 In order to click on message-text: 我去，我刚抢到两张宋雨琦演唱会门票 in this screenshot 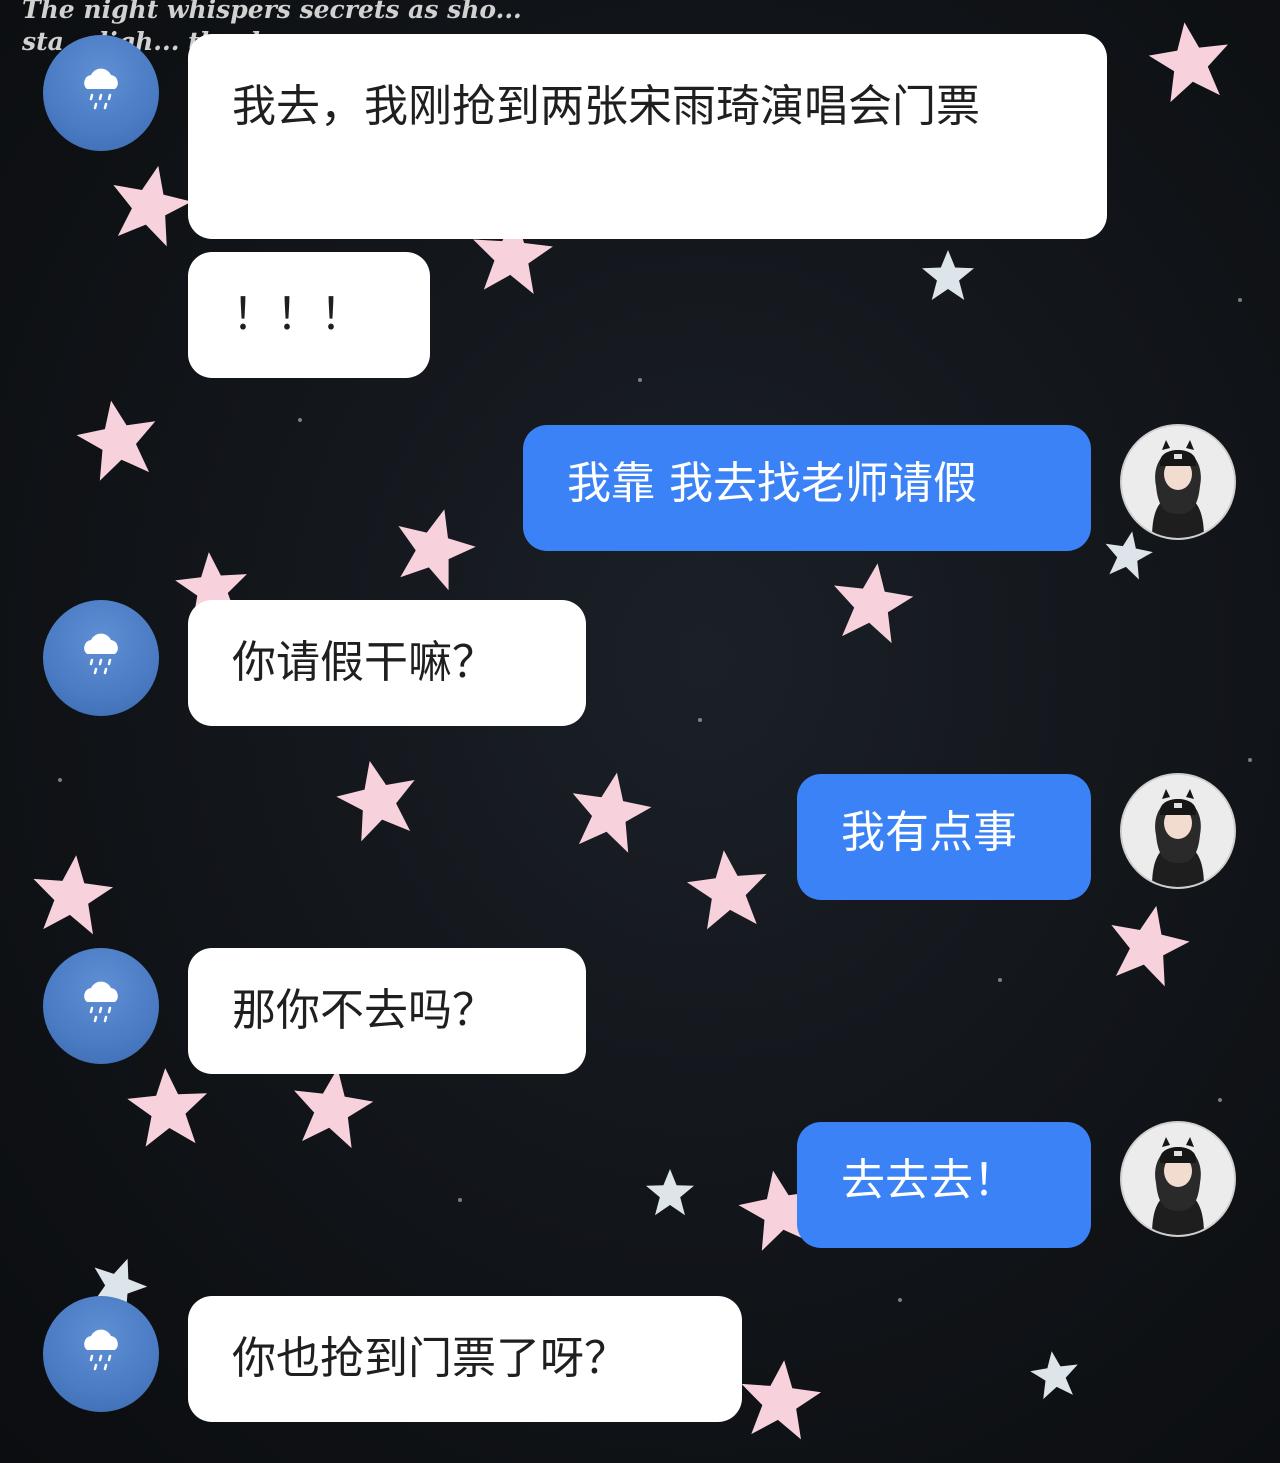, I will do `click(606, 106)`.